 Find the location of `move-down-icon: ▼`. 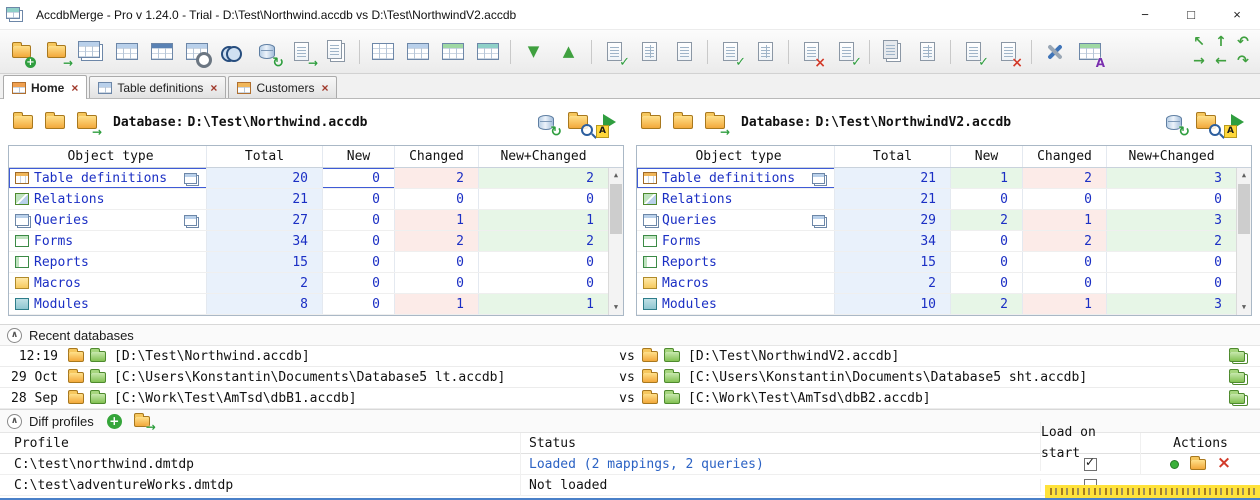

move-down-icon: ▼ is located at coordinates (533, 52).